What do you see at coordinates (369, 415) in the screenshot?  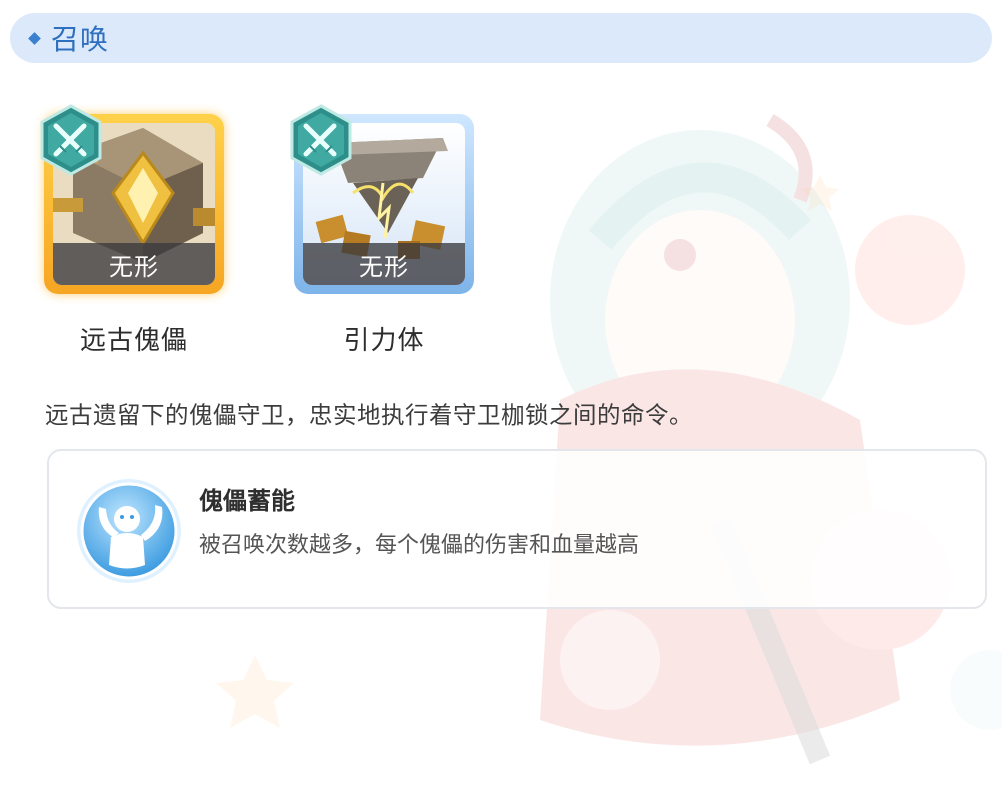 I see `unit-description: 远古遗留下的傀儡守卫，忠实地执行着守卫枷锁之间的命令。` at bounding box center [369, 415].